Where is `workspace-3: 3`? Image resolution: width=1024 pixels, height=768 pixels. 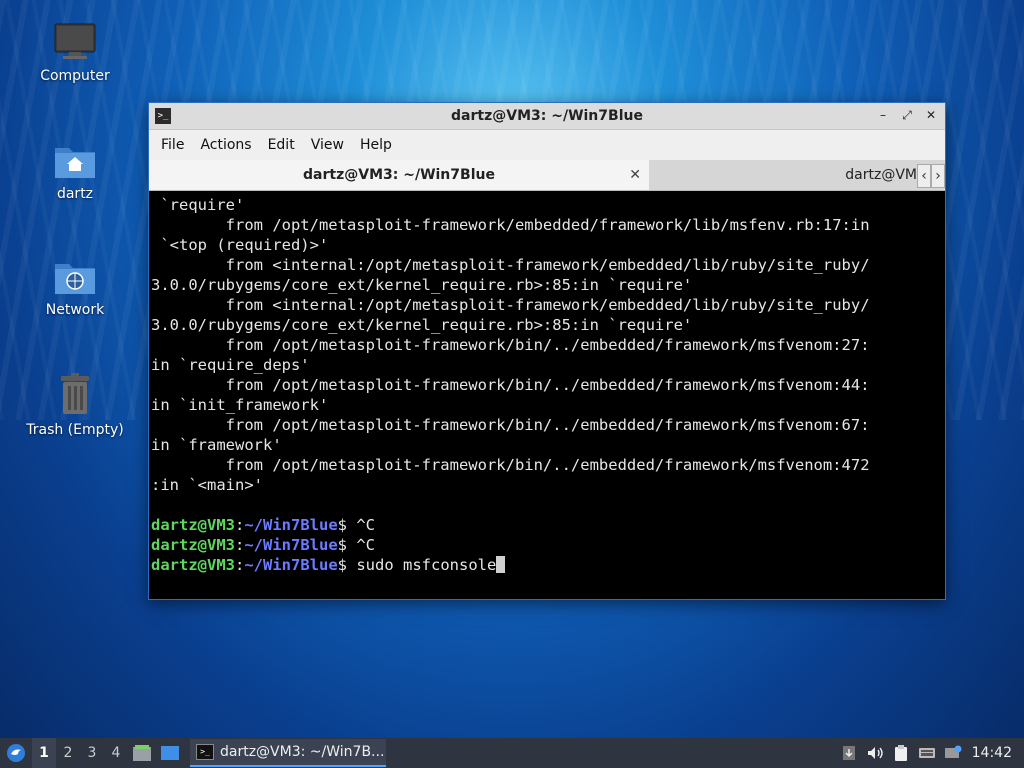 workspace-3: 3 is located at coordinates (92, 753).